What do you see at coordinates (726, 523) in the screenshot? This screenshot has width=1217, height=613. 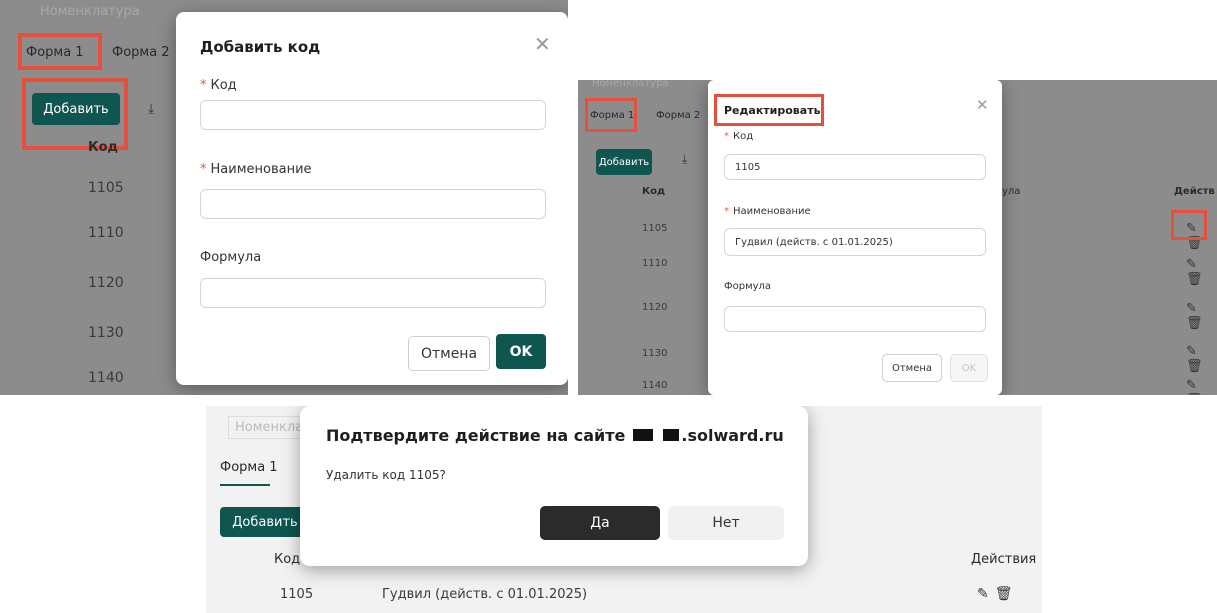 I see `no-button: Нет` at bounding box center [726, 523].